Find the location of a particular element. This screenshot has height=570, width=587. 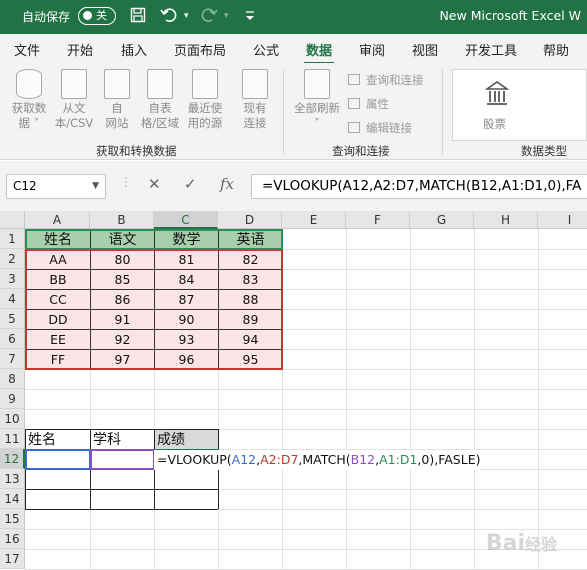

column-header-d: D is located at coordinates (250, 220).